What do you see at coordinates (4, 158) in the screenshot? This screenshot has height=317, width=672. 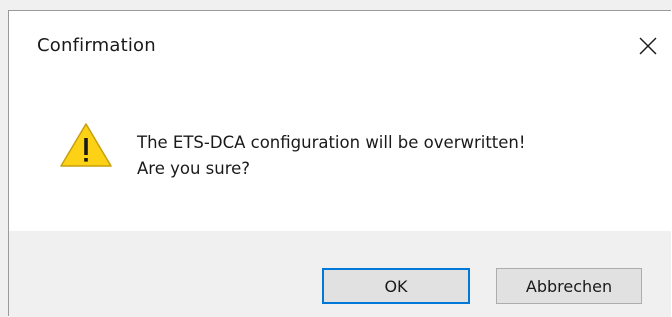 I see `background-left` at bounding box center [4, 158].